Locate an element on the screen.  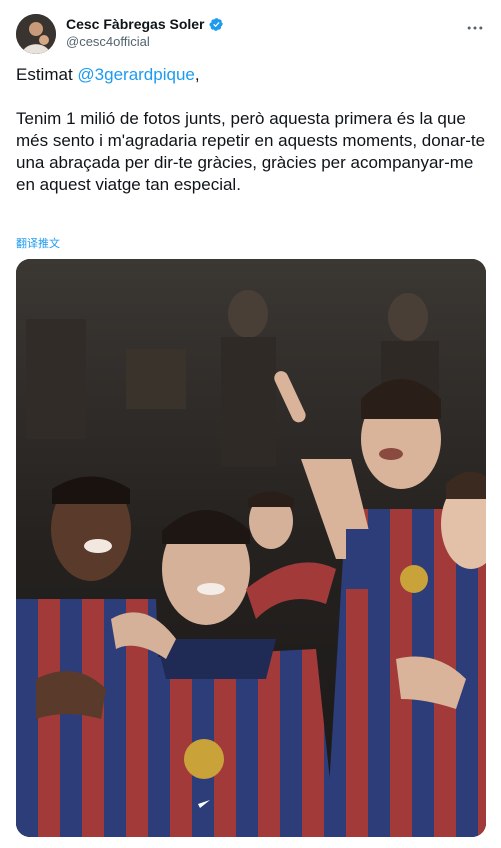
display-name: Cesc Fàbregas Soler is located at coordinates (135, 24).